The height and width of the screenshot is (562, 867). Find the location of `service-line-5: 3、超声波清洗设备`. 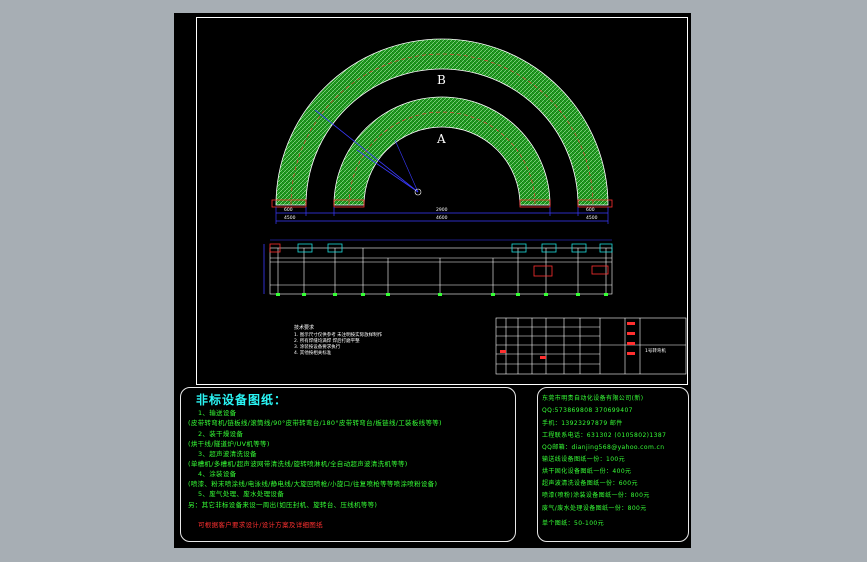

service-line-5: 3、超声波清洗设备 is located at coordinates (227, 454).